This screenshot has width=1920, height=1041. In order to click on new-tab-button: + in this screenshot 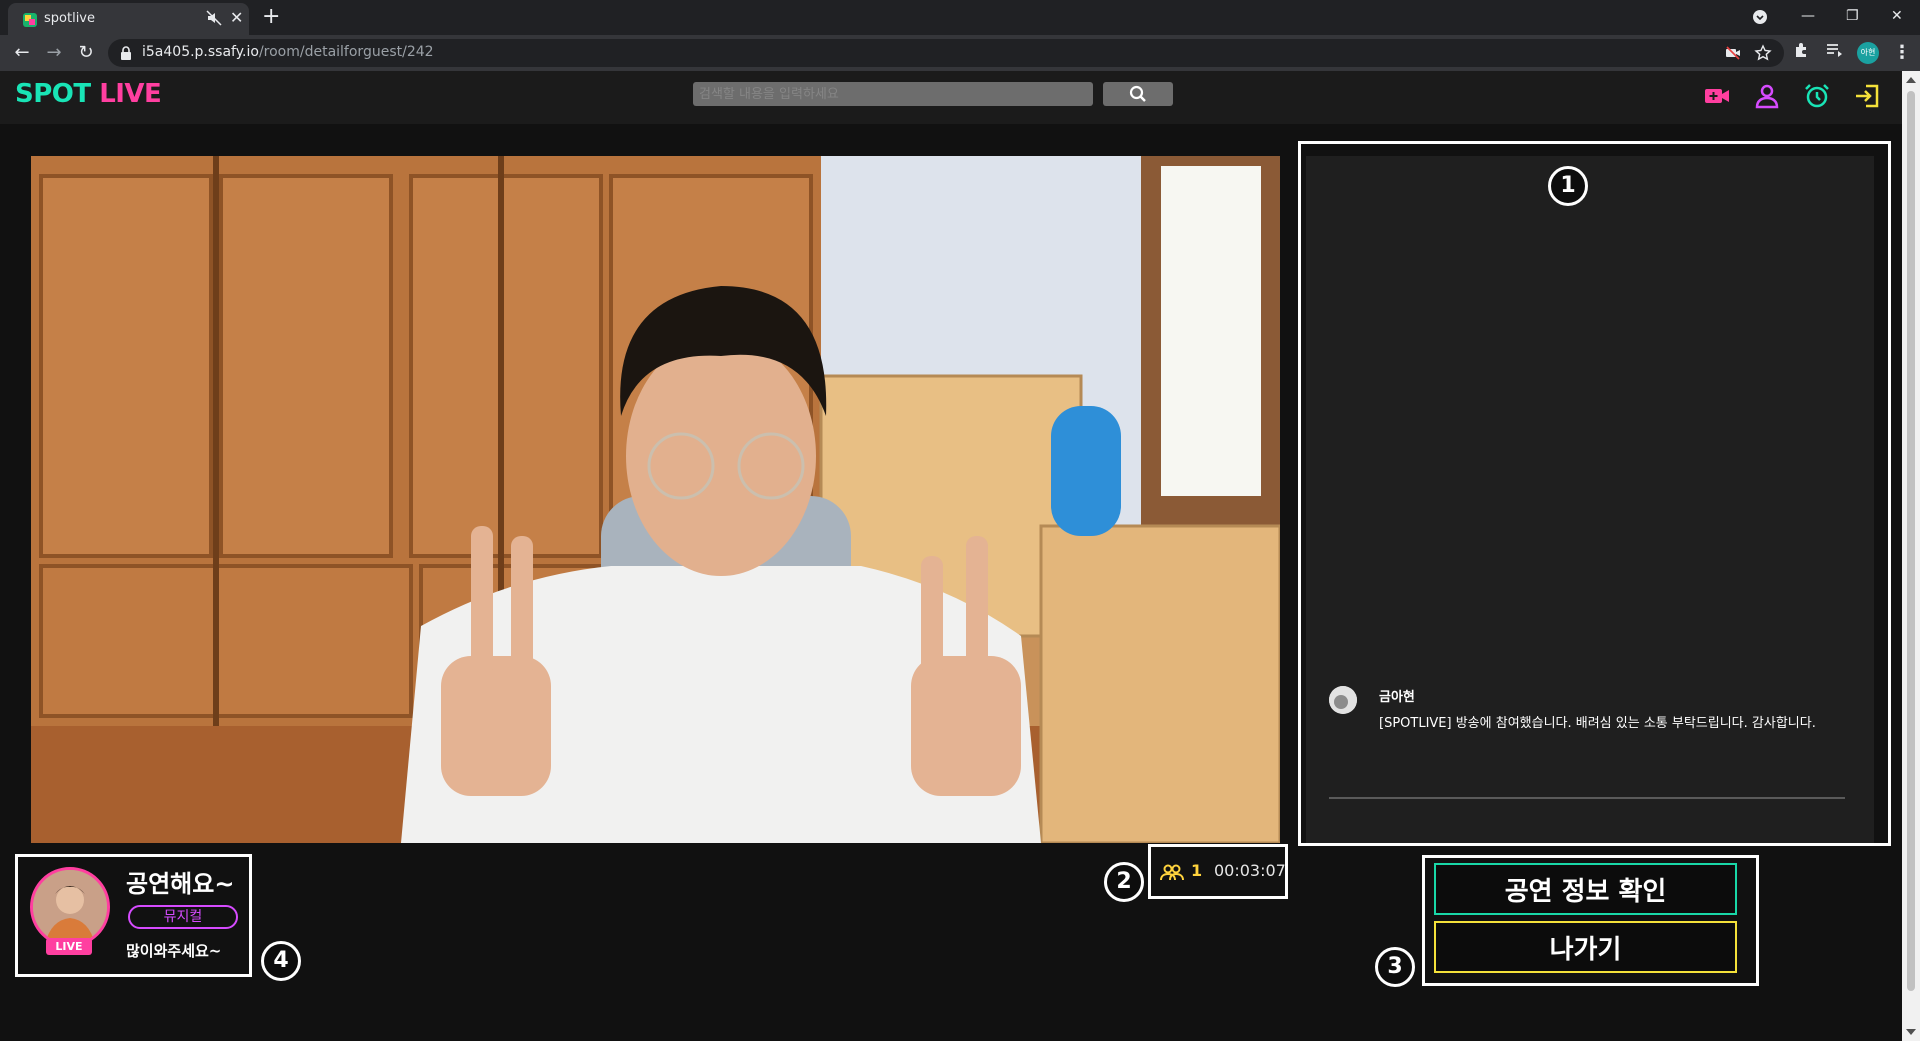, I will do `click(271, 17)`.